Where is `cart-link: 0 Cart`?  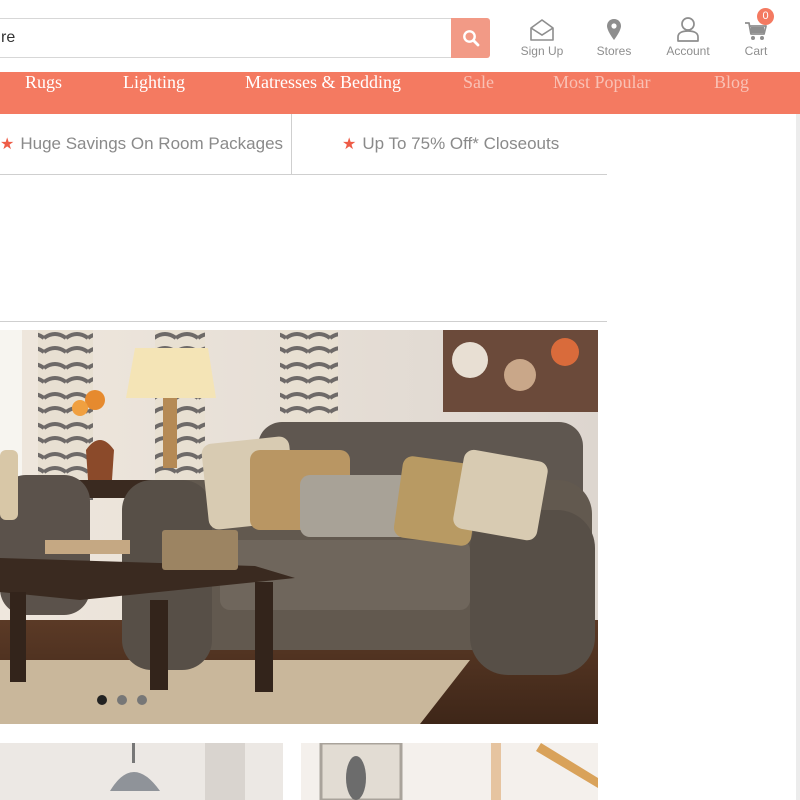 cart-link: 0 Cart is located at coordinates (756, 35).